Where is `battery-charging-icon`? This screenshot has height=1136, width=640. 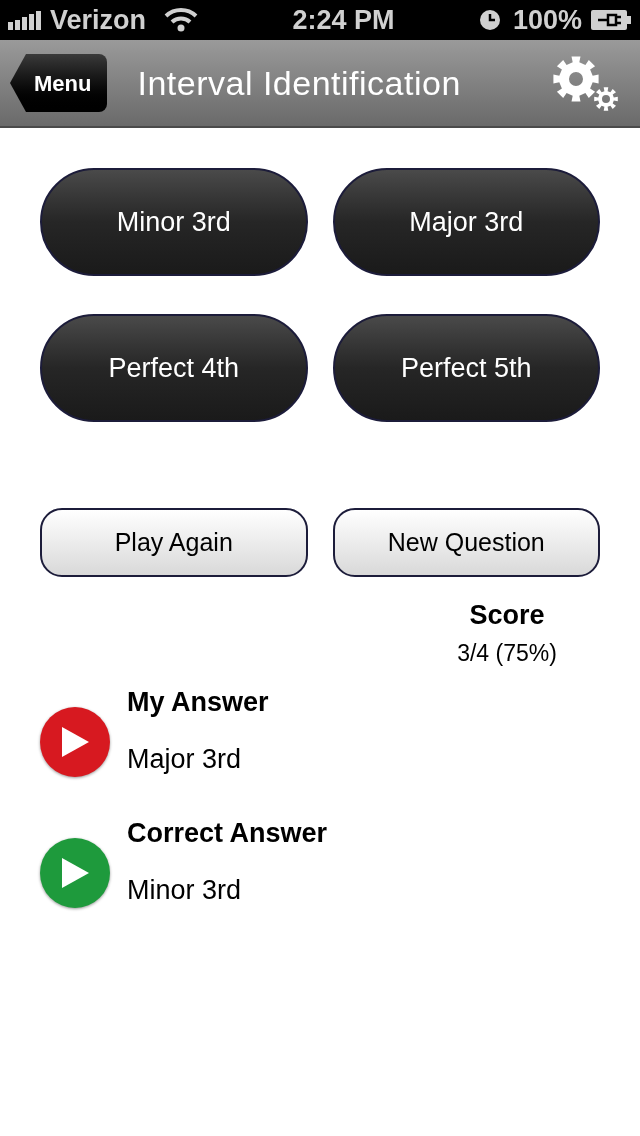
battery-charging-icon is located at coordinates (611, 20).